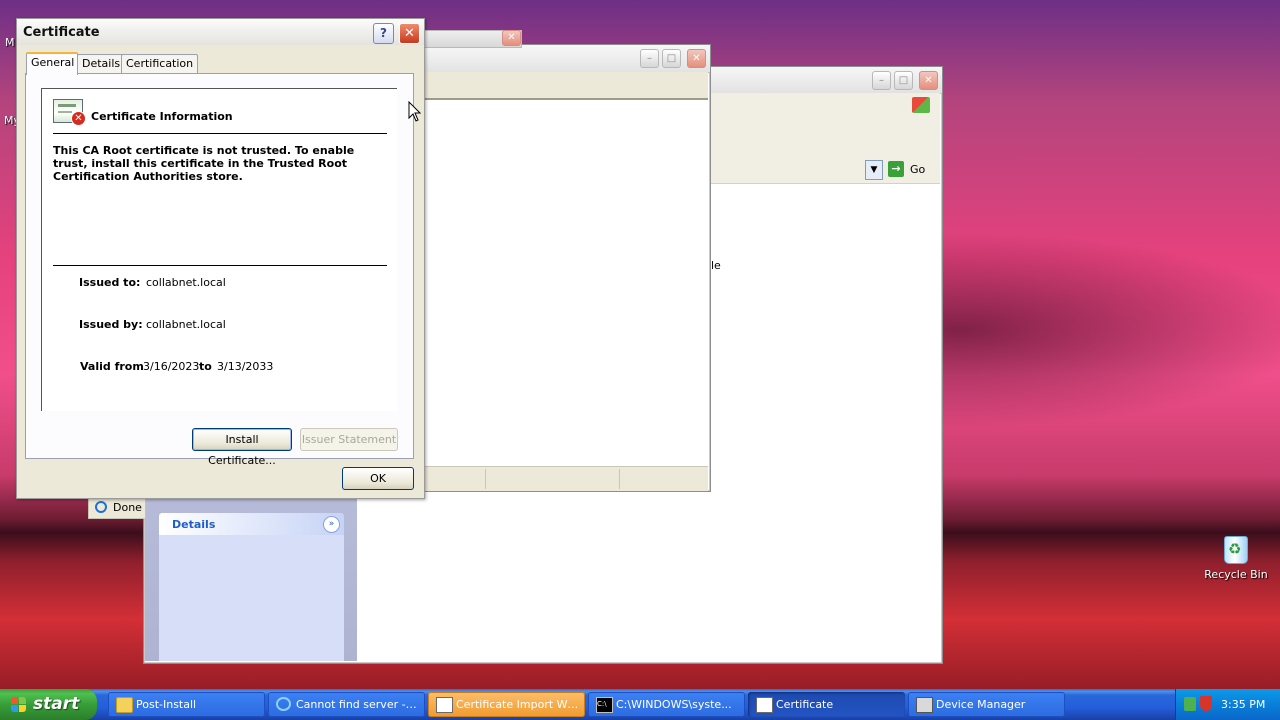 Image resolution: width=1280 pixels, height=720 pixels. I want to click on tab-certification-path: Certification Path, so click(160, 71).